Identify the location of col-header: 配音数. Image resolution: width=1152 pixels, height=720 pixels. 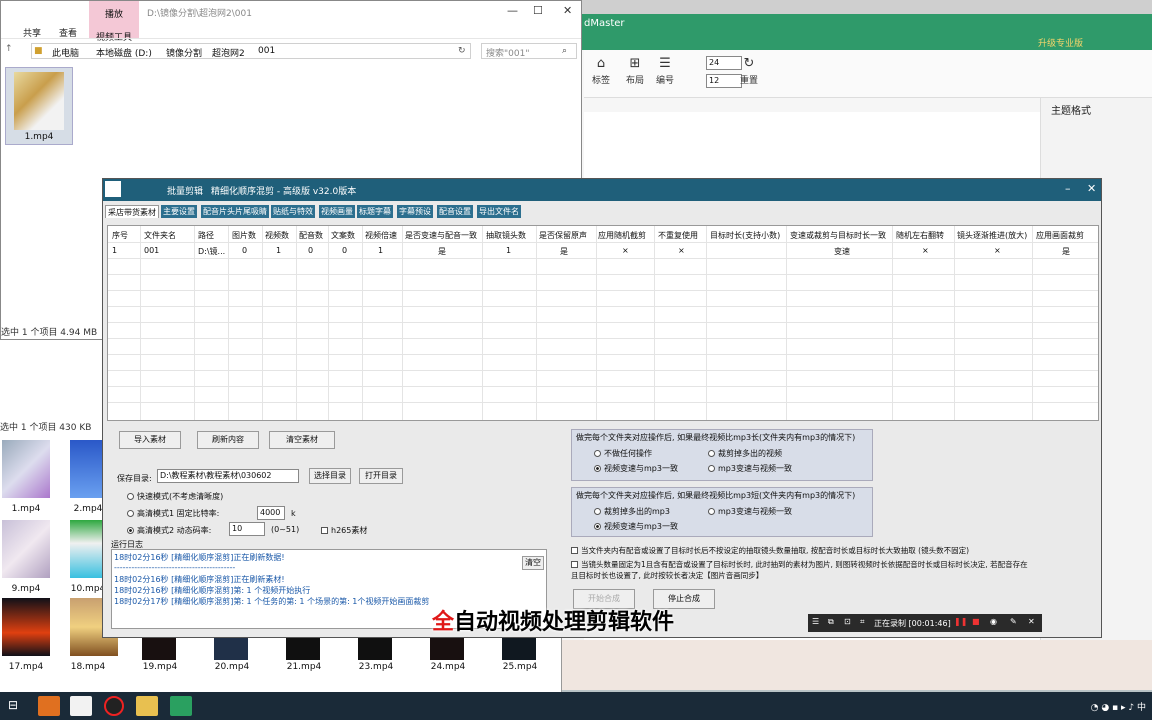
(311, 235).